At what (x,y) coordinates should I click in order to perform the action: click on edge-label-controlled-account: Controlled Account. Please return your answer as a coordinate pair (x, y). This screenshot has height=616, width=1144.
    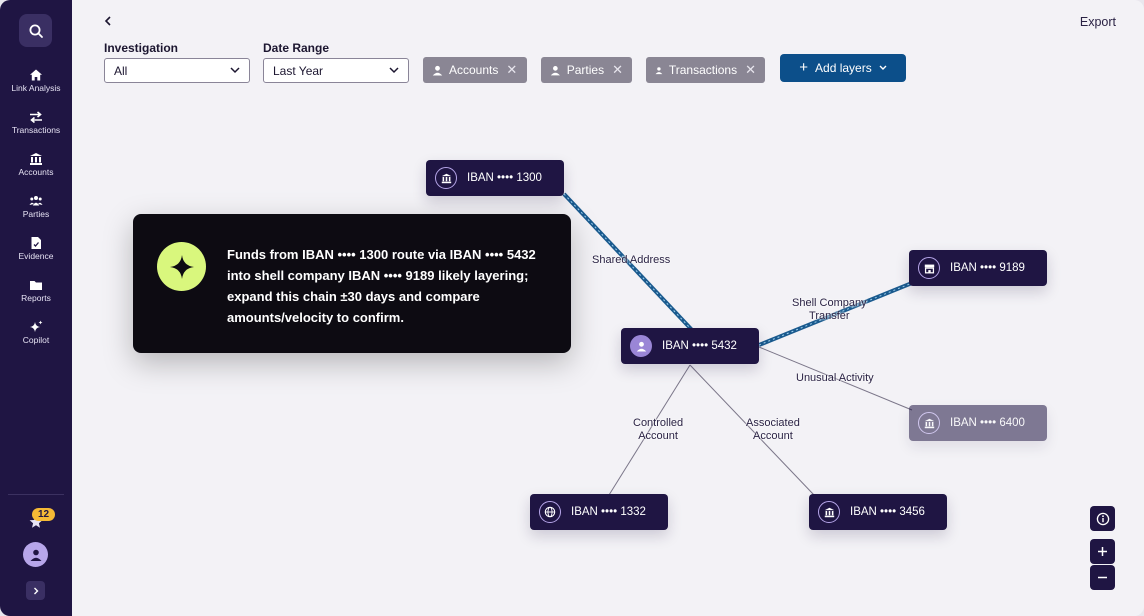
    Looking at the image, I should click on (658, 429).